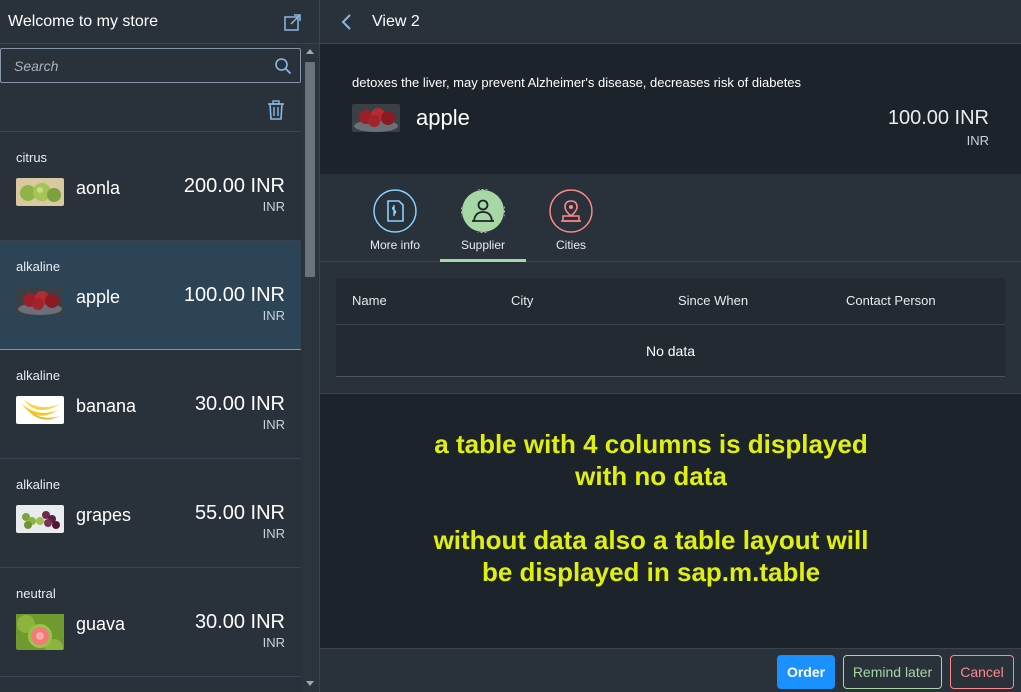 This screenshot has width=1021, height=692. What do you see at coordinates (369, 300) in the screenshot?
I see `column-header-name: Name` at bounding box center [369, 300].